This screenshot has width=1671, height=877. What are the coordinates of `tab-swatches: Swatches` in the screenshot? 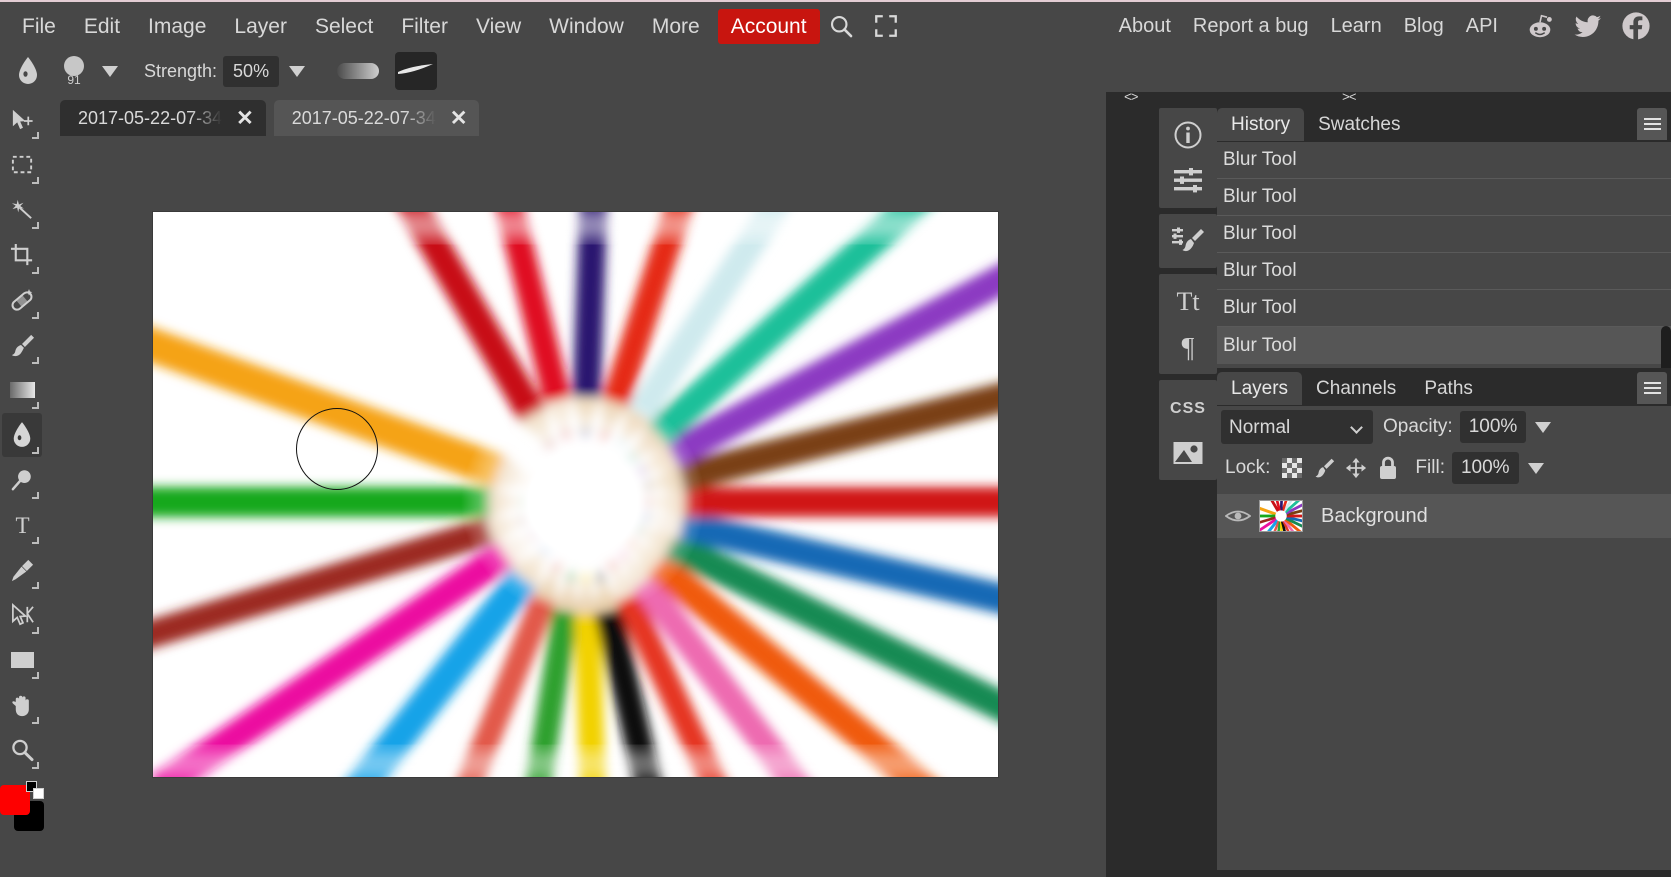 It's located at (1359, 124).